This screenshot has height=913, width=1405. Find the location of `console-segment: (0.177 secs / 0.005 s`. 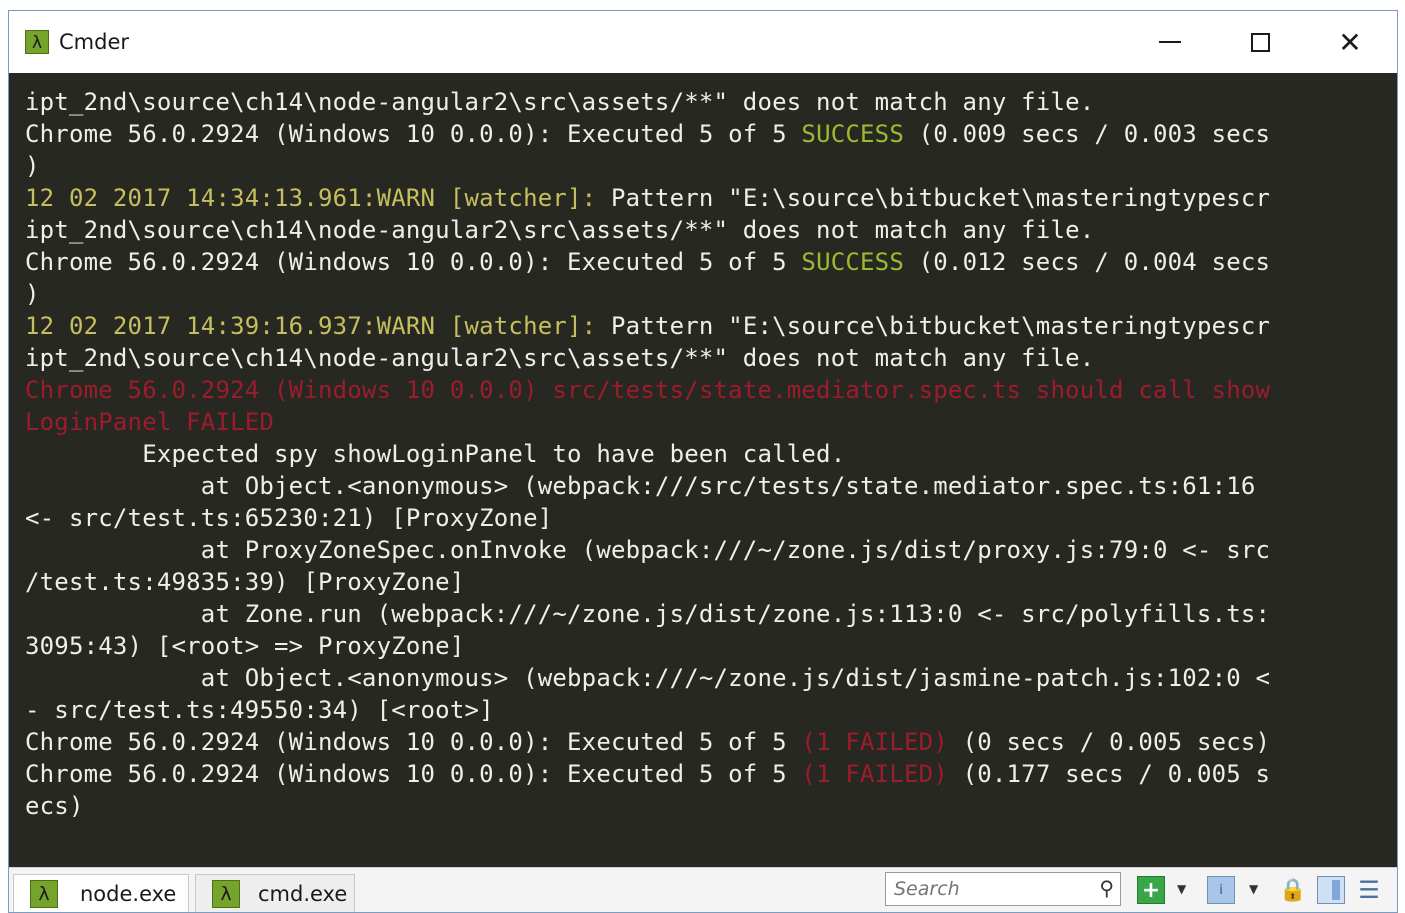

console-segment: (0.177 secs / 0.005 s is located at coordinates (1109, 774).